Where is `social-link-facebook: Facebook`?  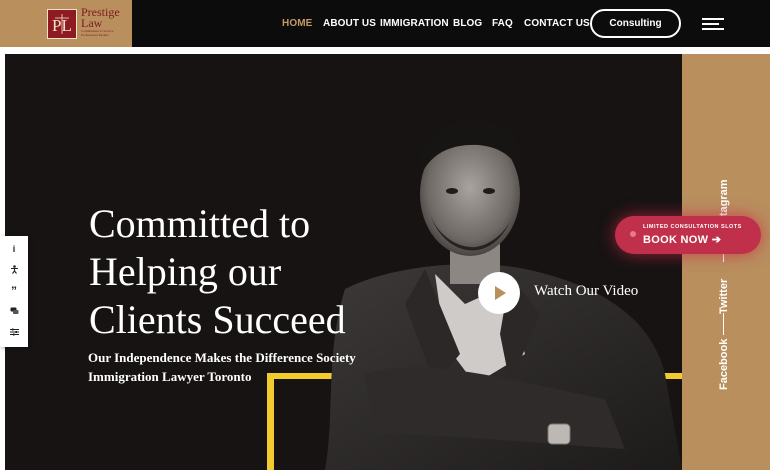 social-link-facebook: Facebook is located at coordinates (724, 364).